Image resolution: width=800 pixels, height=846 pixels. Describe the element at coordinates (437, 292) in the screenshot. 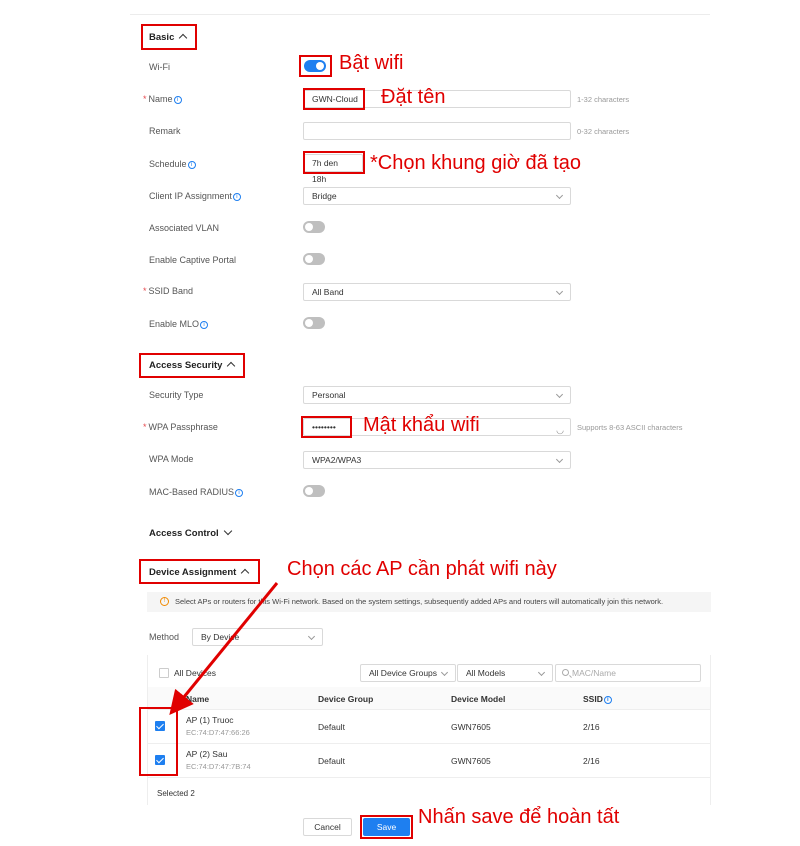

I see `ssid-band-select: All Band` at that location.